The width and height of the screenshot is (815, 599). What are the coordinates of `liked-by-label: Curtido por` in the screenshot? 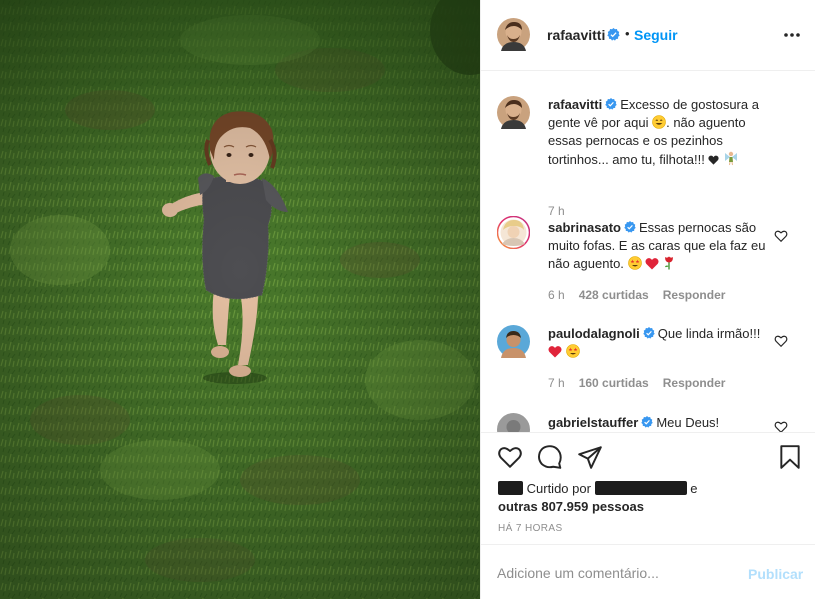 It's located at (558, 488).